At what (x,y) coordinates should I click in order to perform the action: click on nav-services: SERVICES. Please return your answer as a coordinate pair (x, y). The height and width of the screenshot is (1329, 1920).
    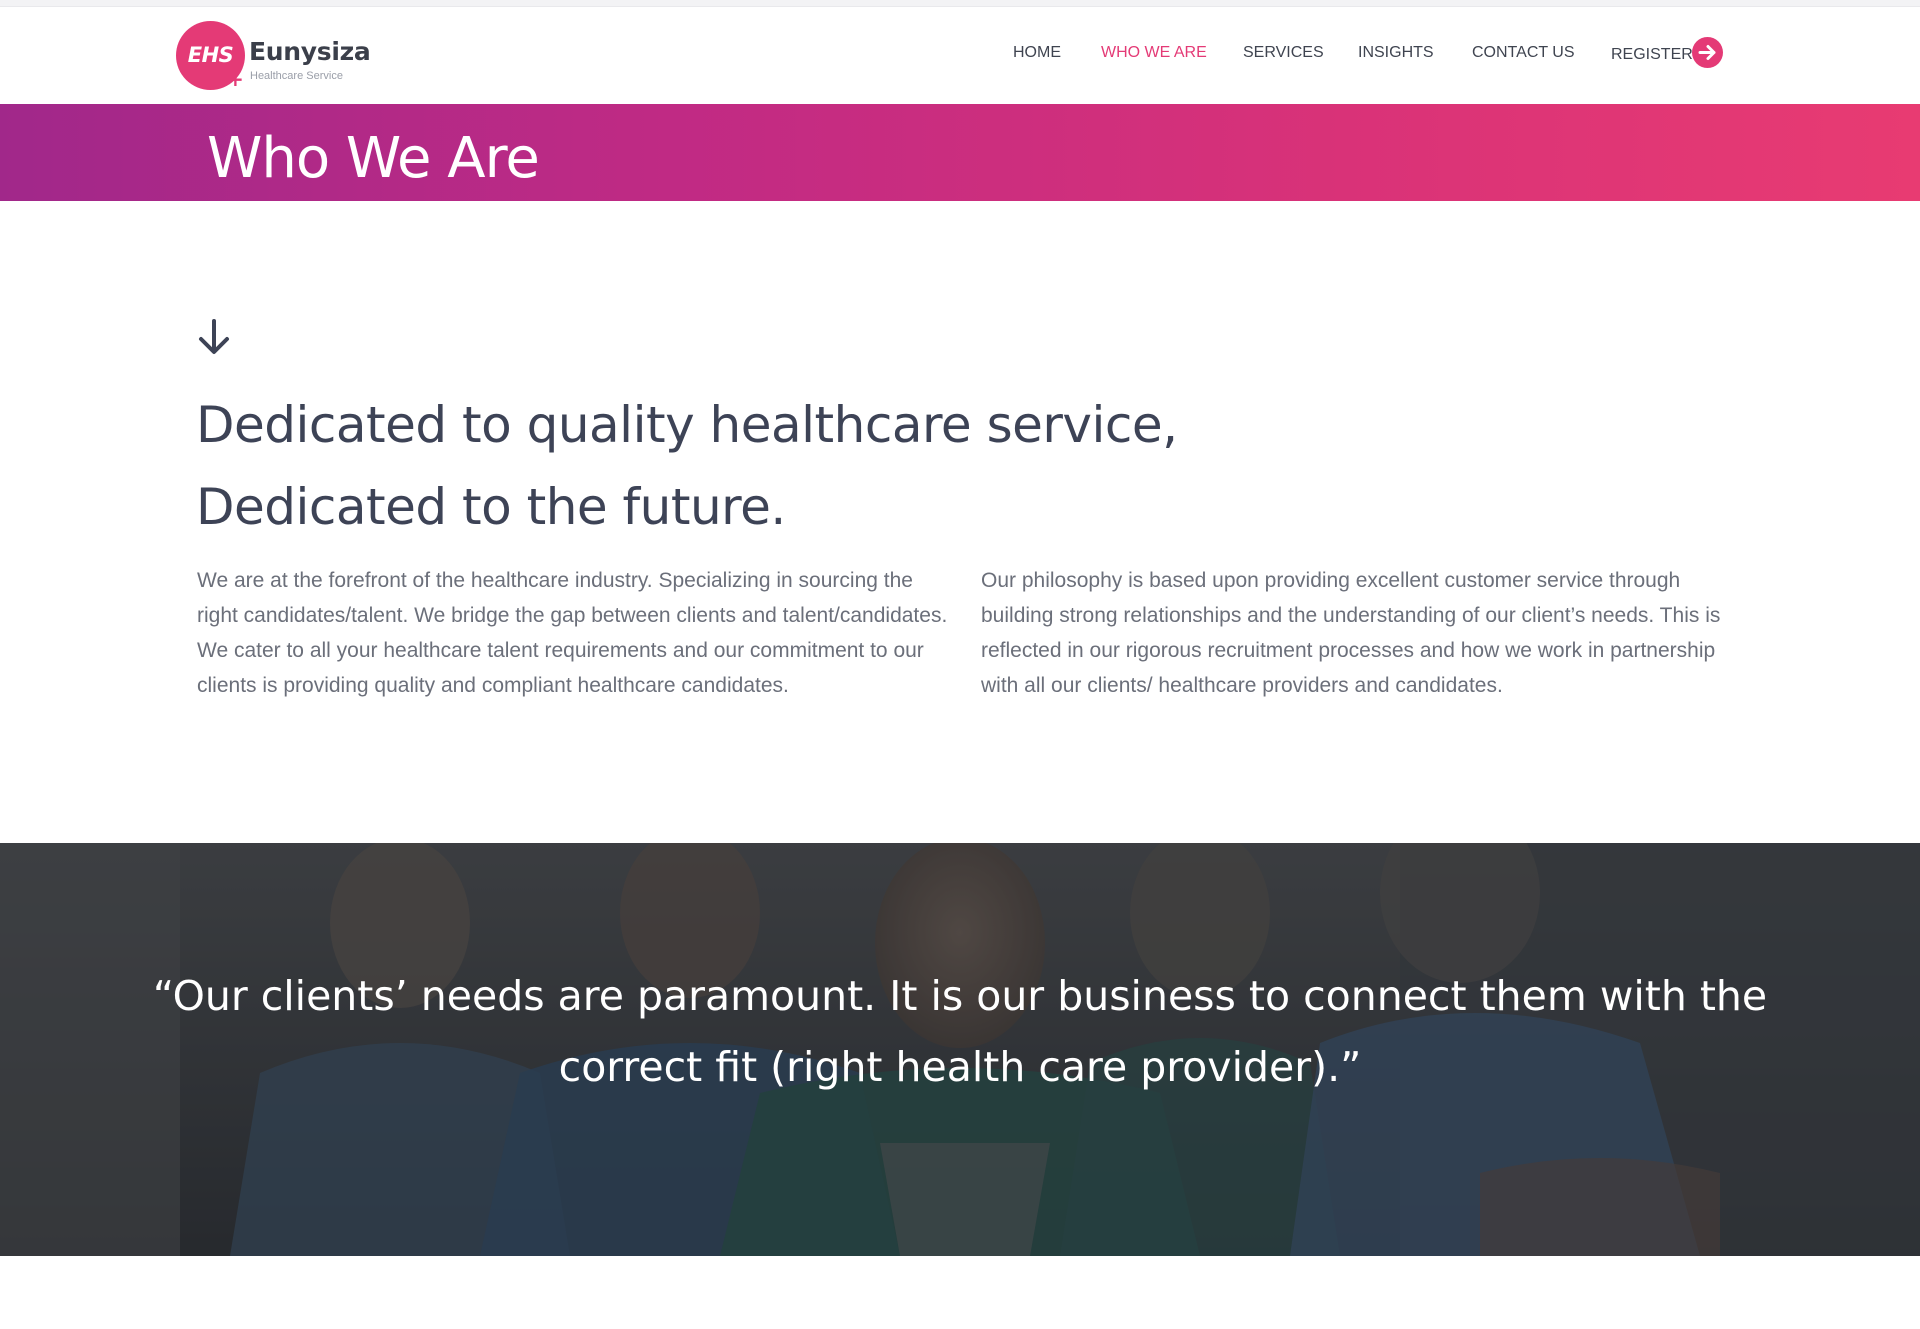
    Looking at the image, I should click on (1283, 53).